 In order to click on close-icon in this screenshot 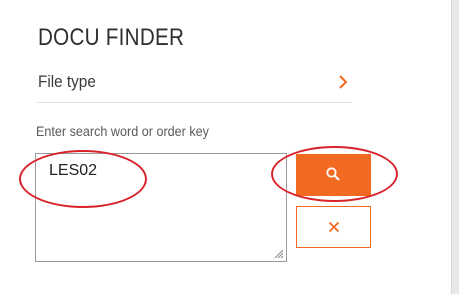, I will do `click(334, 227)`.